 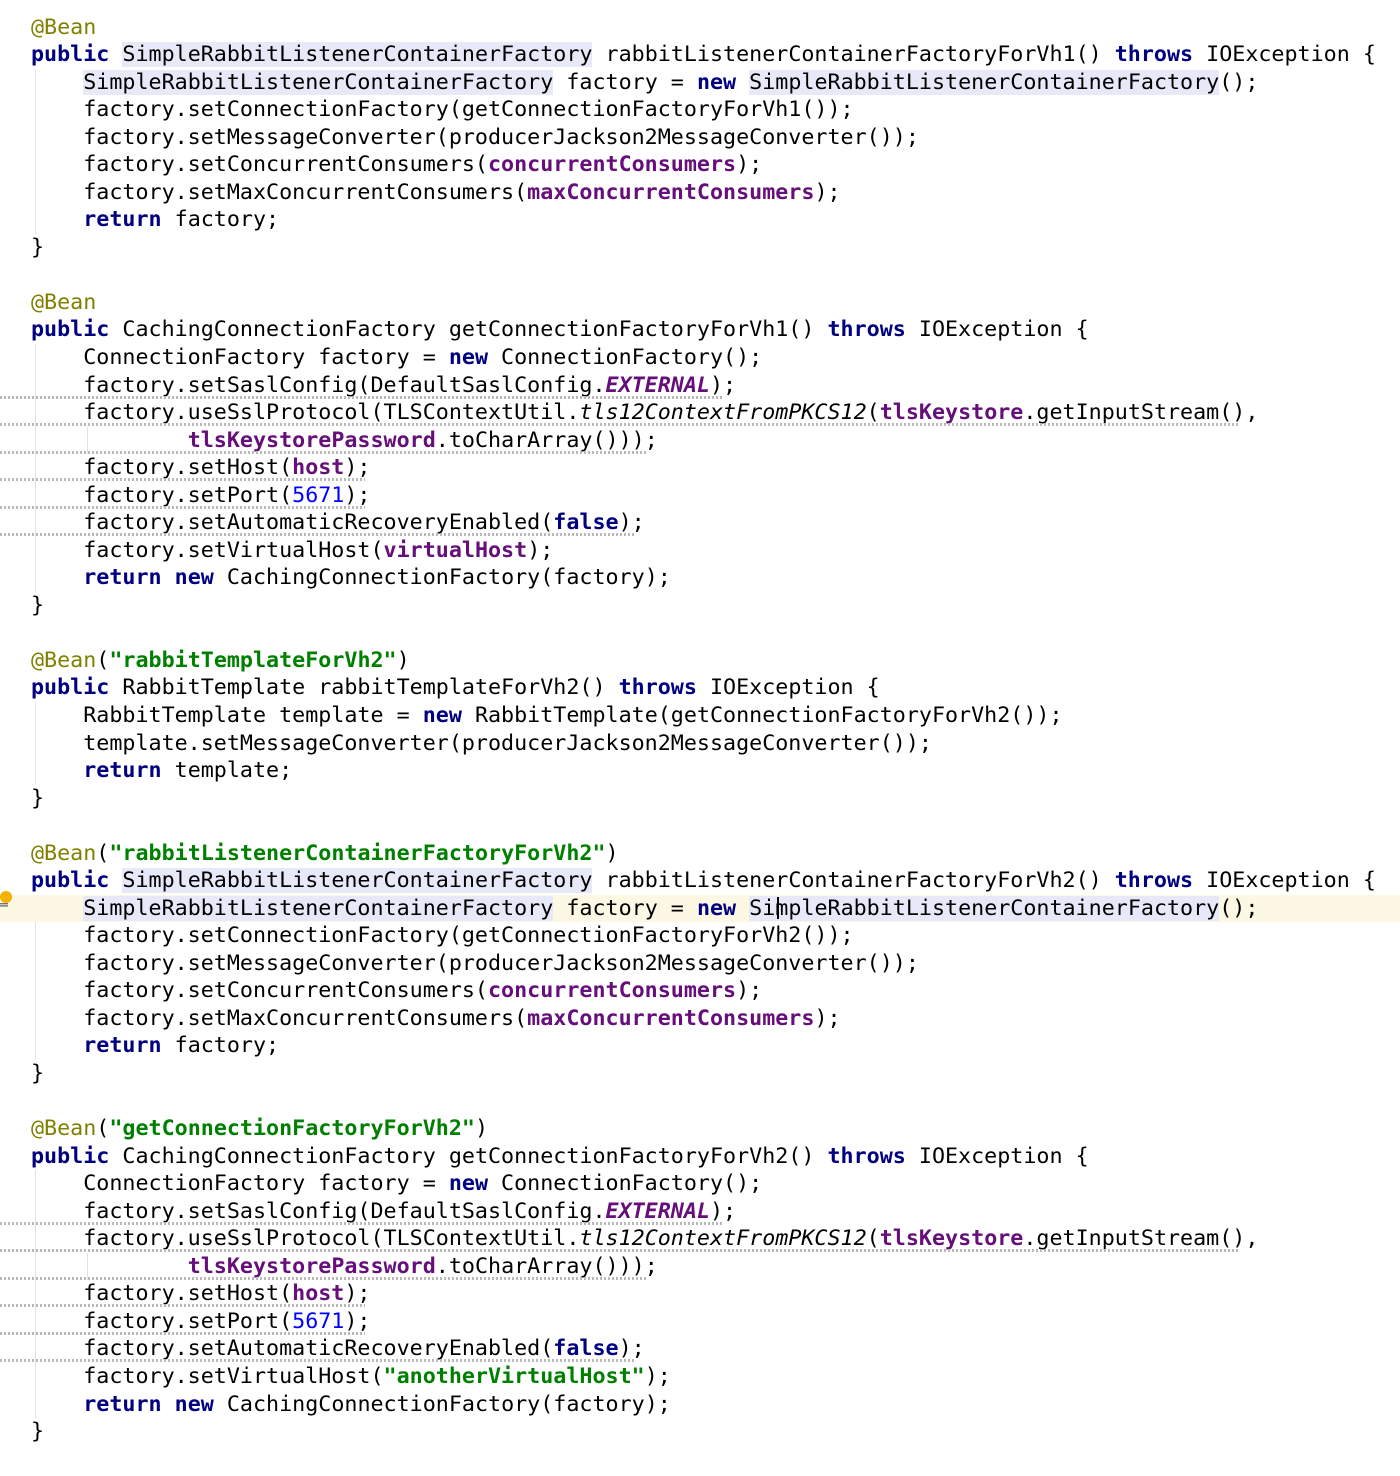 What do you see at coordinates (37, 799) in the screenshot?
I see `code-text: }` at bounding box center [37, 799].